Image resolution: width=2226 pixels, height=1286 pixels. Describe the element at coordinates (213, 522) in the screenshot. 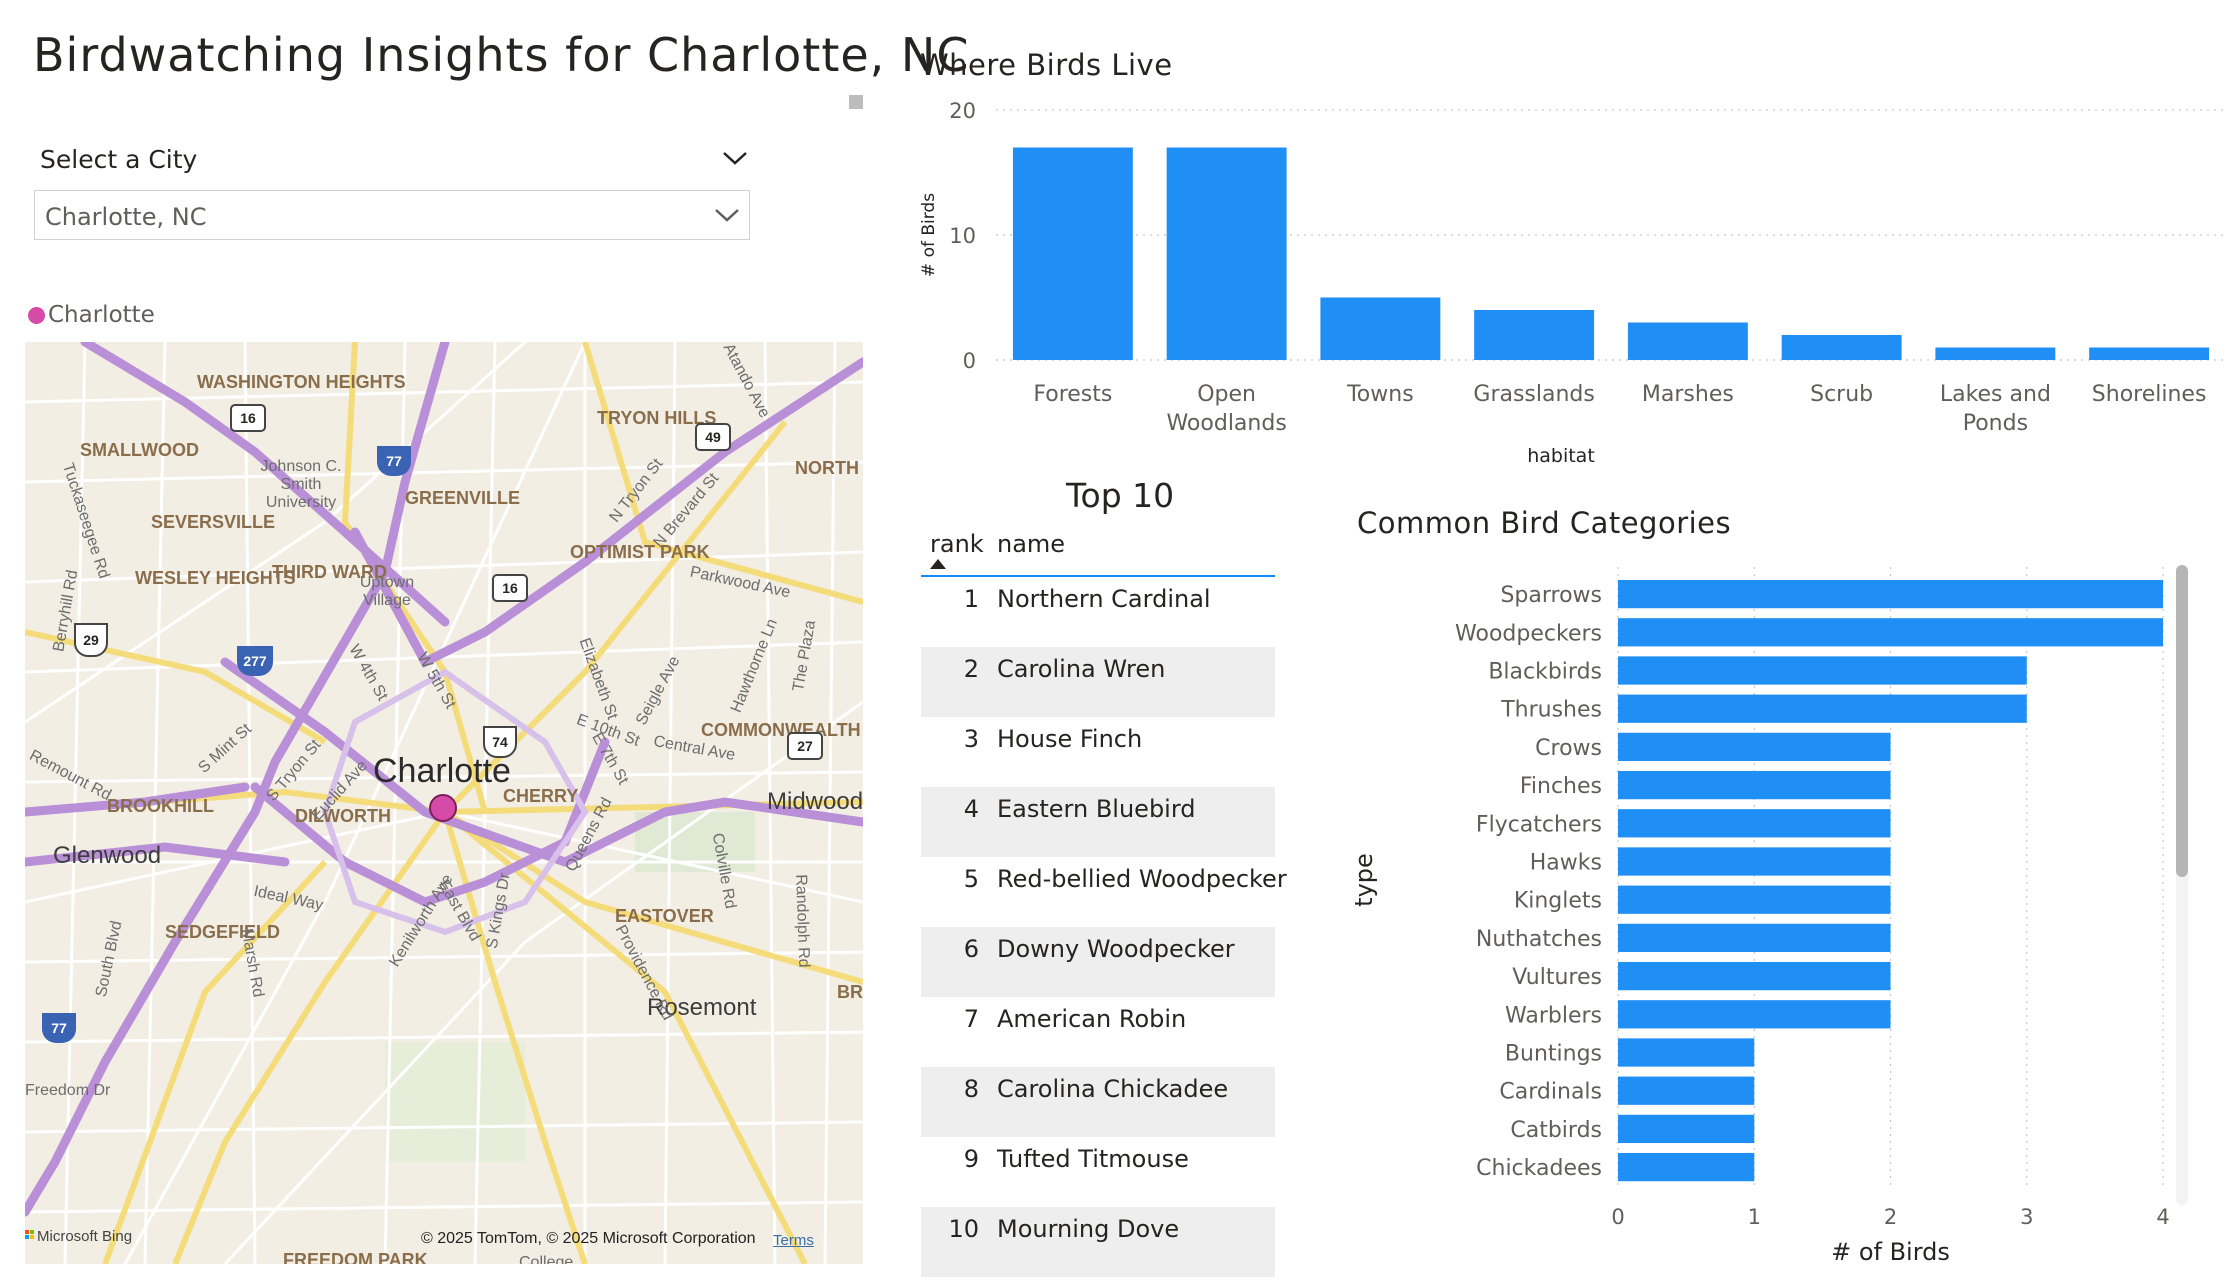

I see `map-district-label: SEVERSVILLE` at that location.